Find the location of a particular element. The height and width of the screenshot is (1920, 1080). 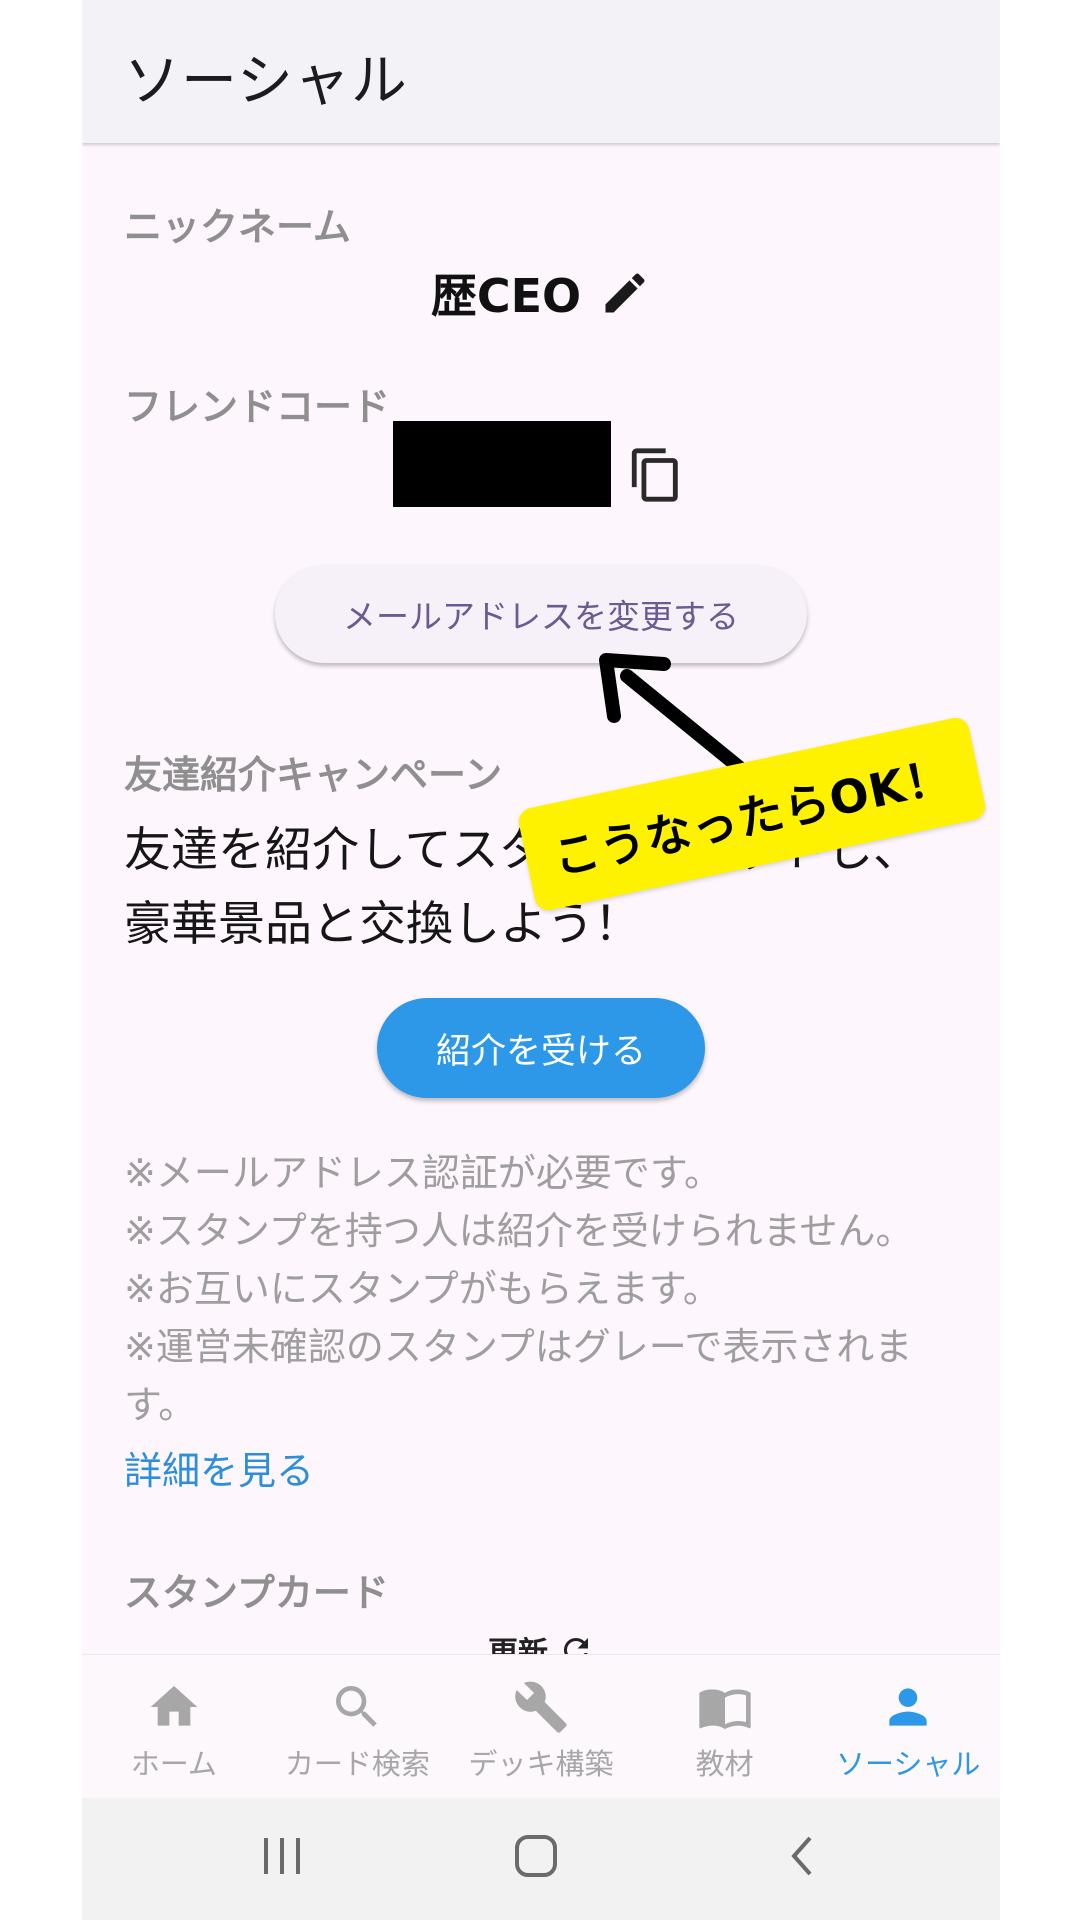

friend-code-label: フレンドコード is located at coordinates (257, 407).